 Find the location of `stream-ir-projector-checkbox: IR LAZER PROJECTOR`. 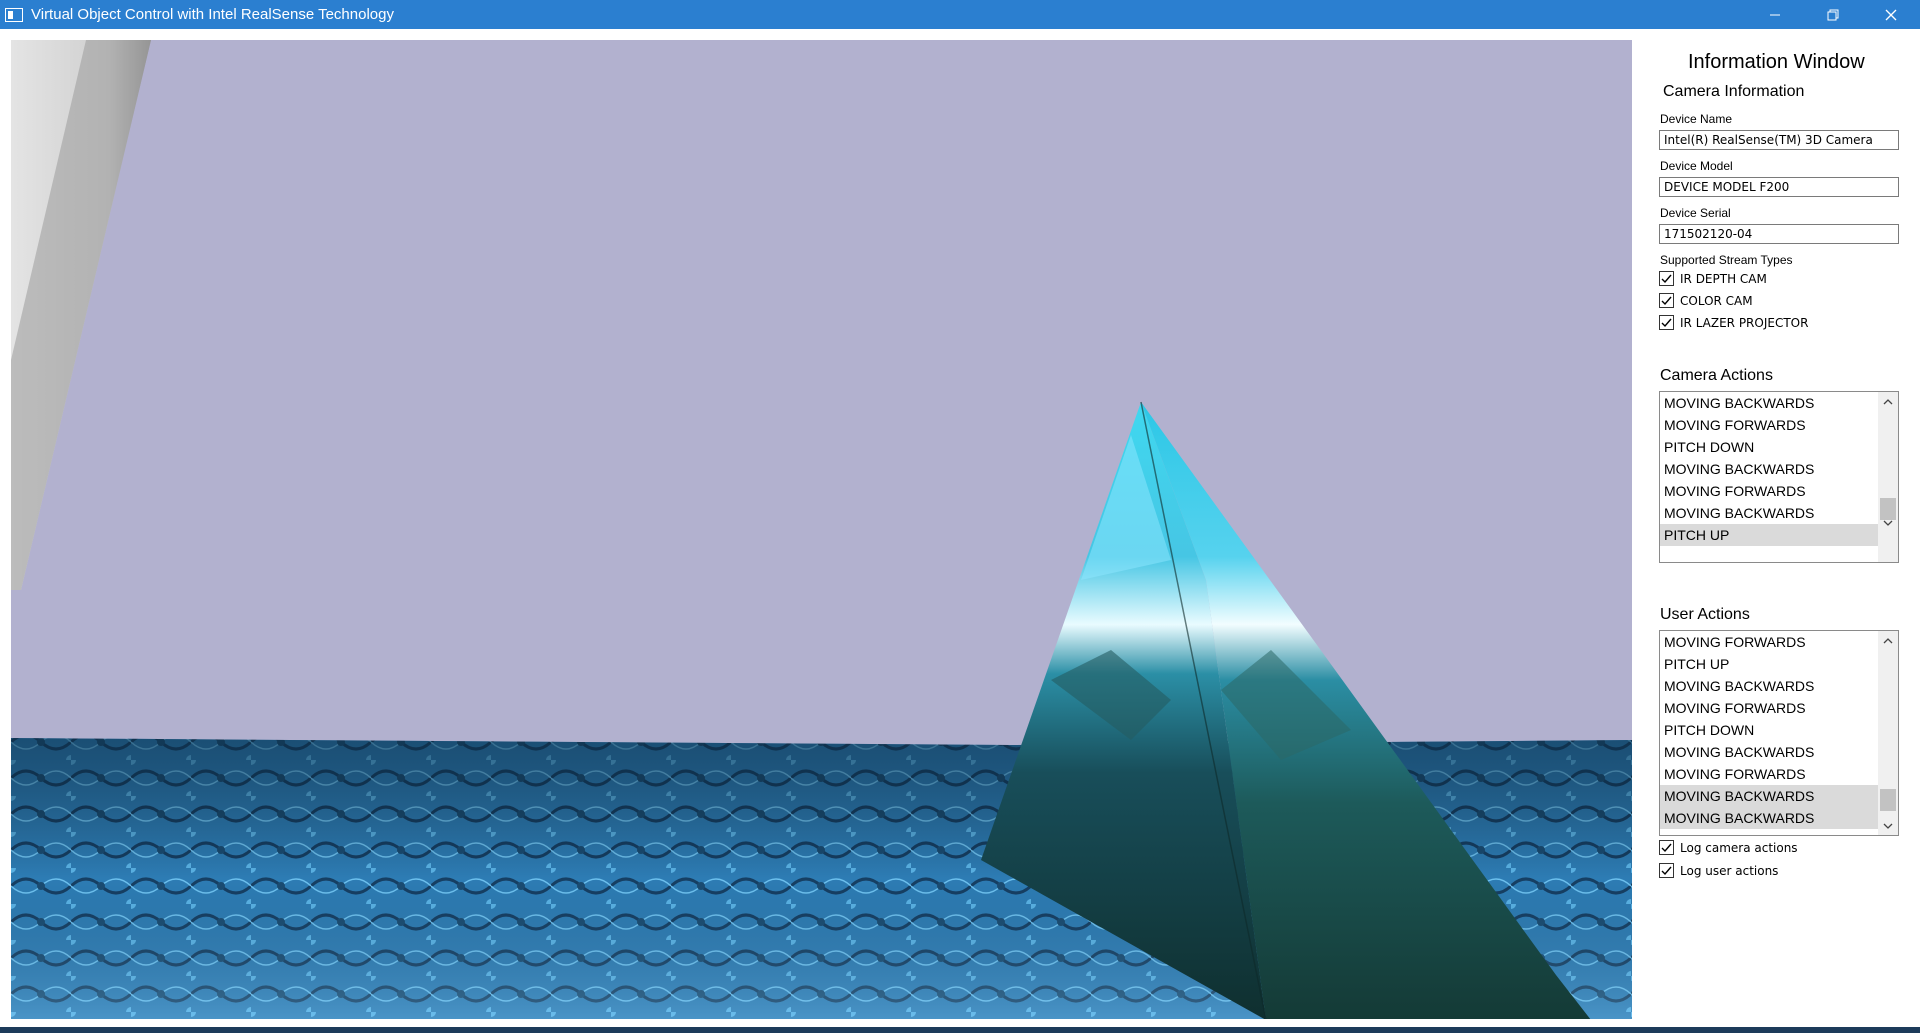

stream-ir-projector-checkbox: IR LAZER PROJECTOR is located at coordinates (1733, 322).